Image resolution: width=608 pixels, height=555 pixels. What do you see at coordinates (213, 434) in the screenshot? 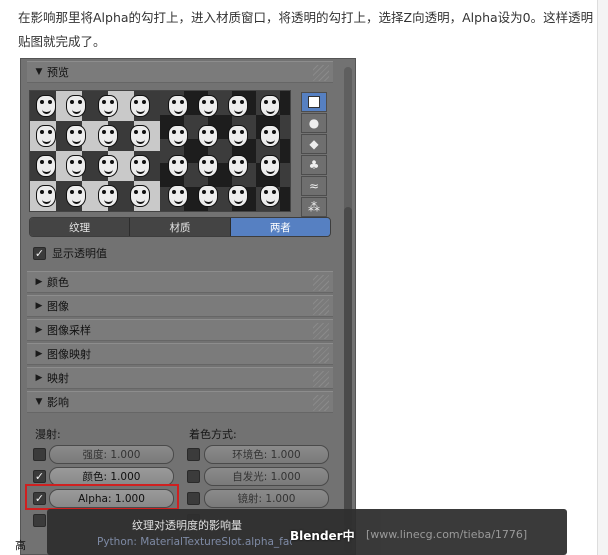
I see `shading-heading: 着色方式:` at bounding box center [213, 434].